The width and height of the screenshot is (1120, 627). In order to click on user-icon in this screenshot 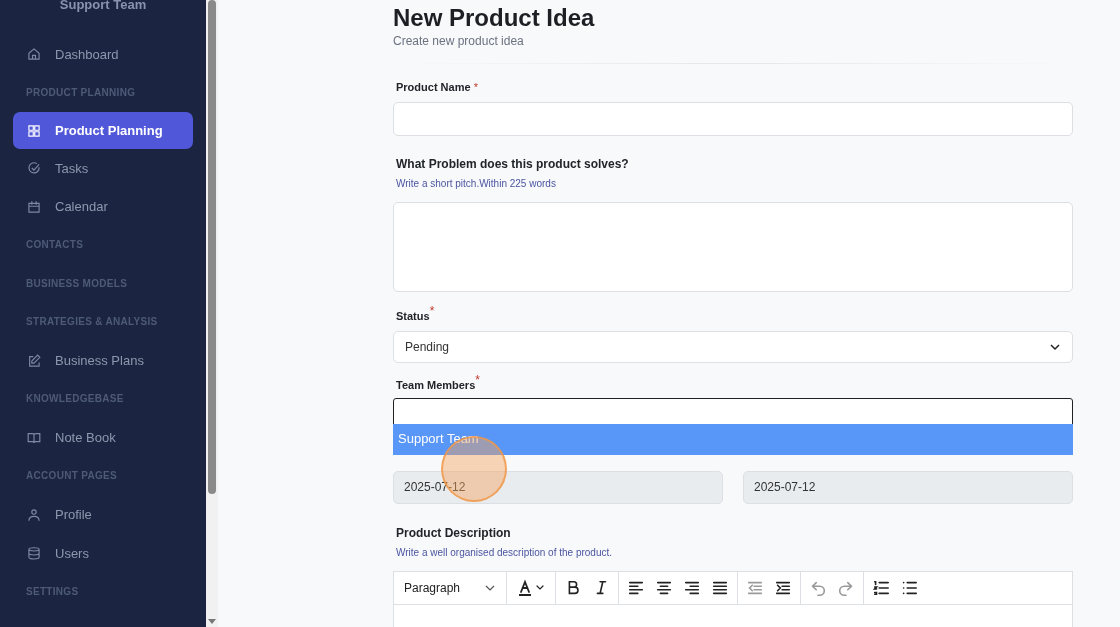, I will do `click(34, 514)`.